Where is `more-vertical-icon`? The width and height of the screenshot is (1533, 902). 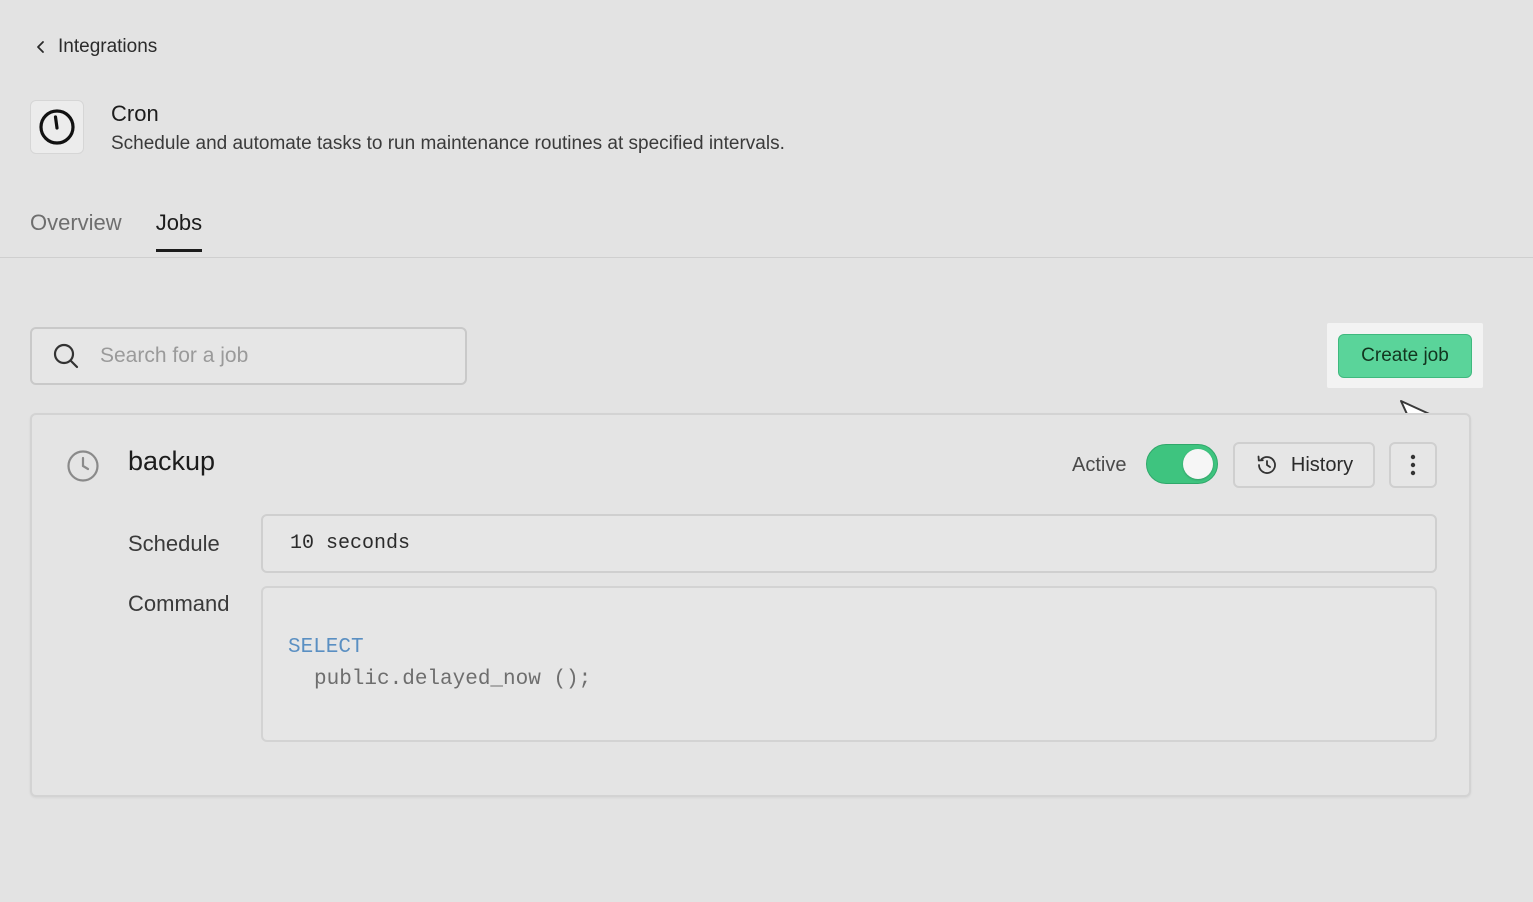 more-vertical-icon is located at coordinates (1413, 465).